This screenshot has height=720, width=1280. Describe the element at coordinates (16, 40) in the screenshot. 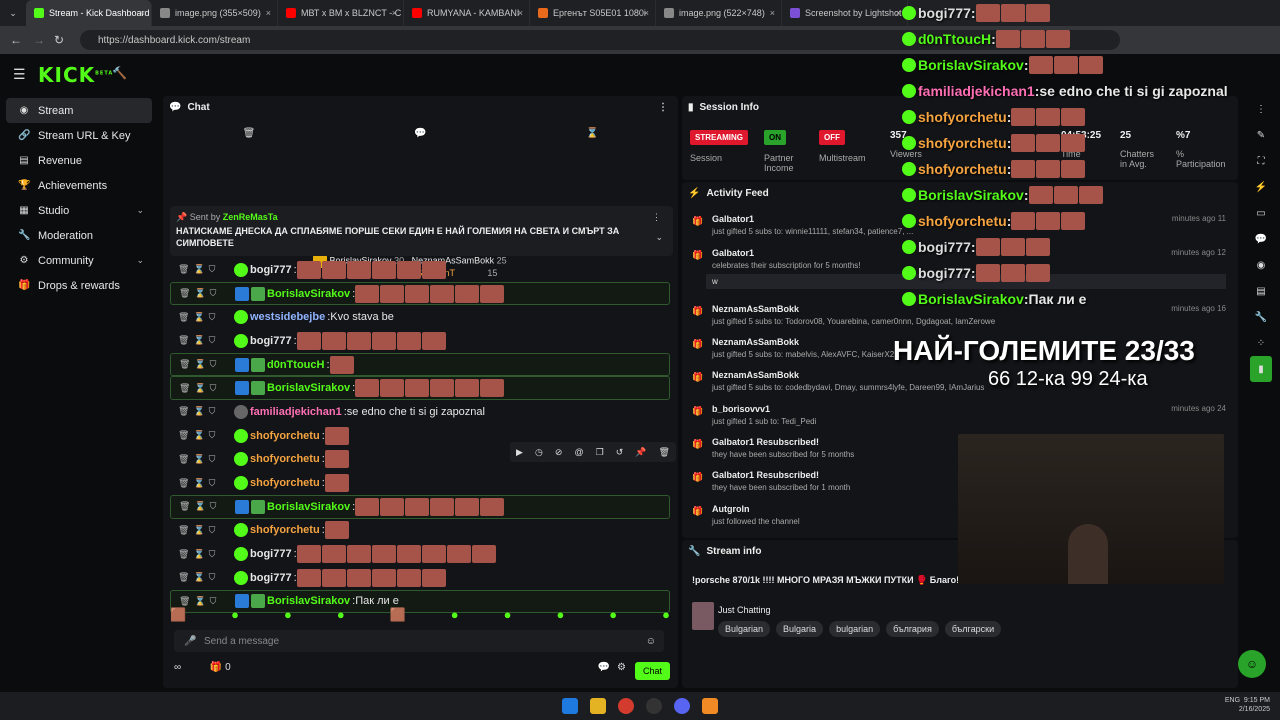

I see `back-icon: ←` at that location.